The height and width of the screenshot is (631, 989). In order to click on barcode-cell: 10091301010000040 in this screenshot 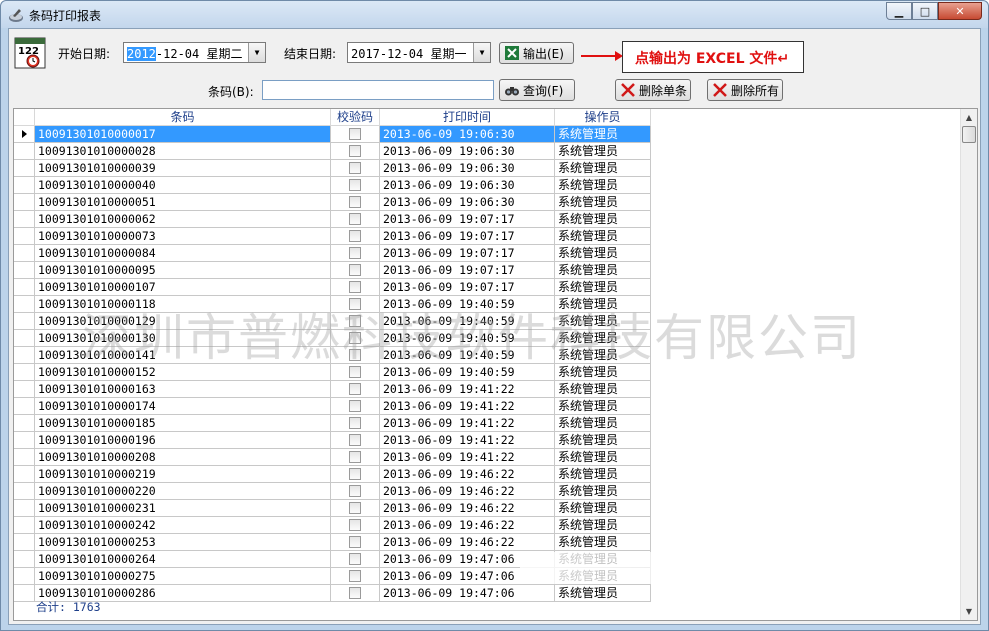, I will do `click(183, 185)`.